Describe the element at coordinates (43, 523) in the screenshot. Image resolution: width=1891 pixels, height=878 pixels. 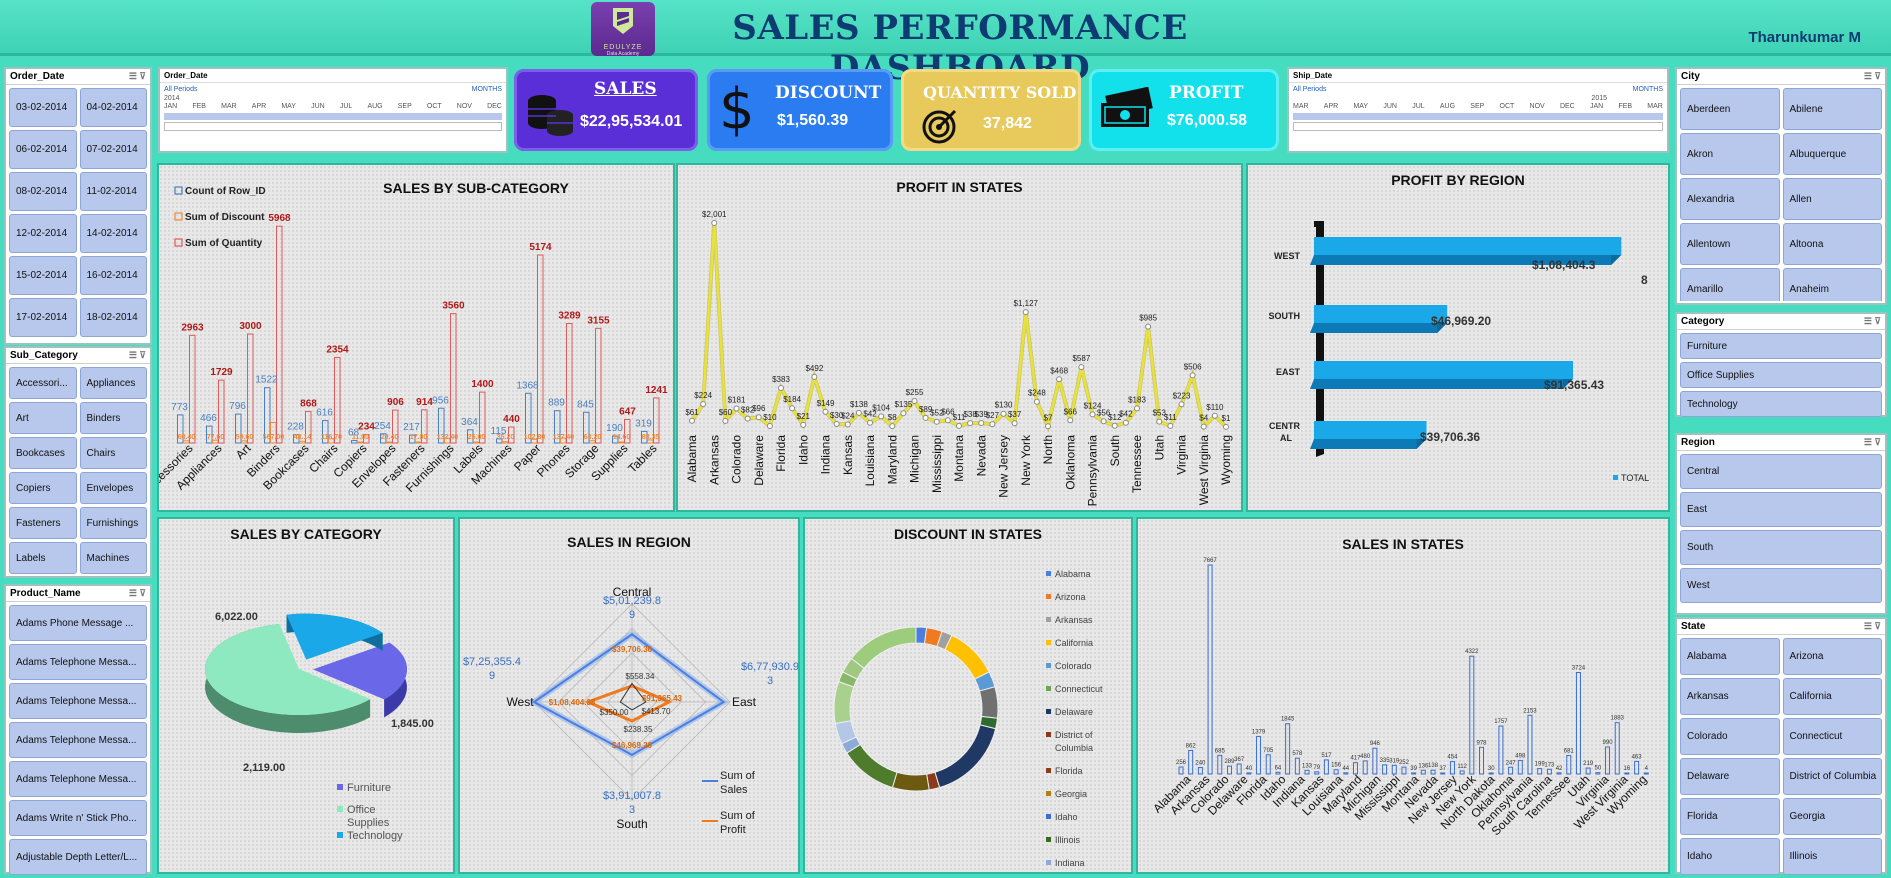
I see `slicer-item: Fasteners` at that location.